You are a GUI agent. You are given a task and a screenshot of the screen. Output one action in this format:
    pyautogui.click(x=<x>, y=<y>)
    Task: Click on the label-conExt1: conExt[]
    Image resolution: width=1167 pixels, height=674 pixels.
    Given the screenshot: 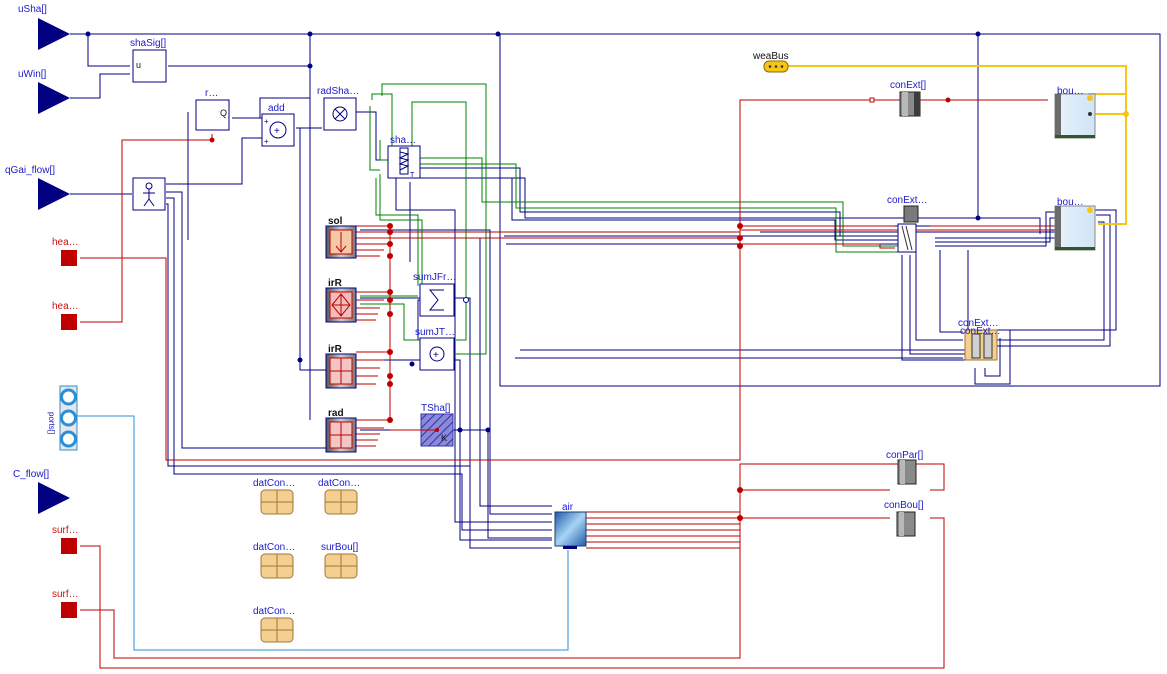 What is the action you would take?
    pyautogui.click(x=908, y=85)
    